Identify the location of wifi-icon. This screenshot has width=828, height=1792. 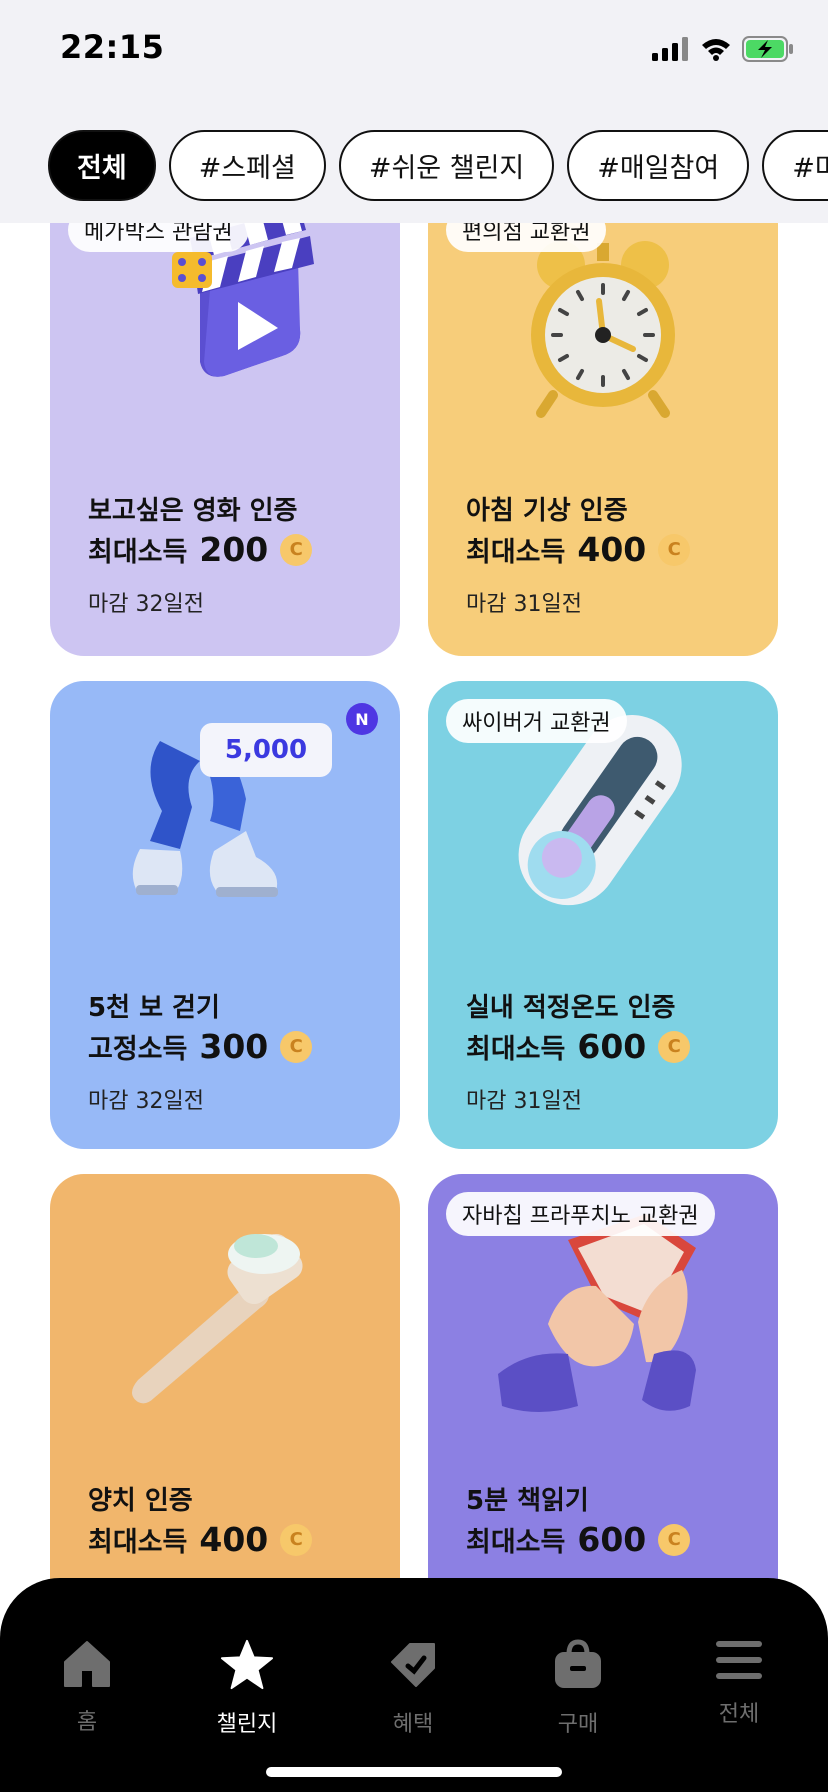
(716, 50).